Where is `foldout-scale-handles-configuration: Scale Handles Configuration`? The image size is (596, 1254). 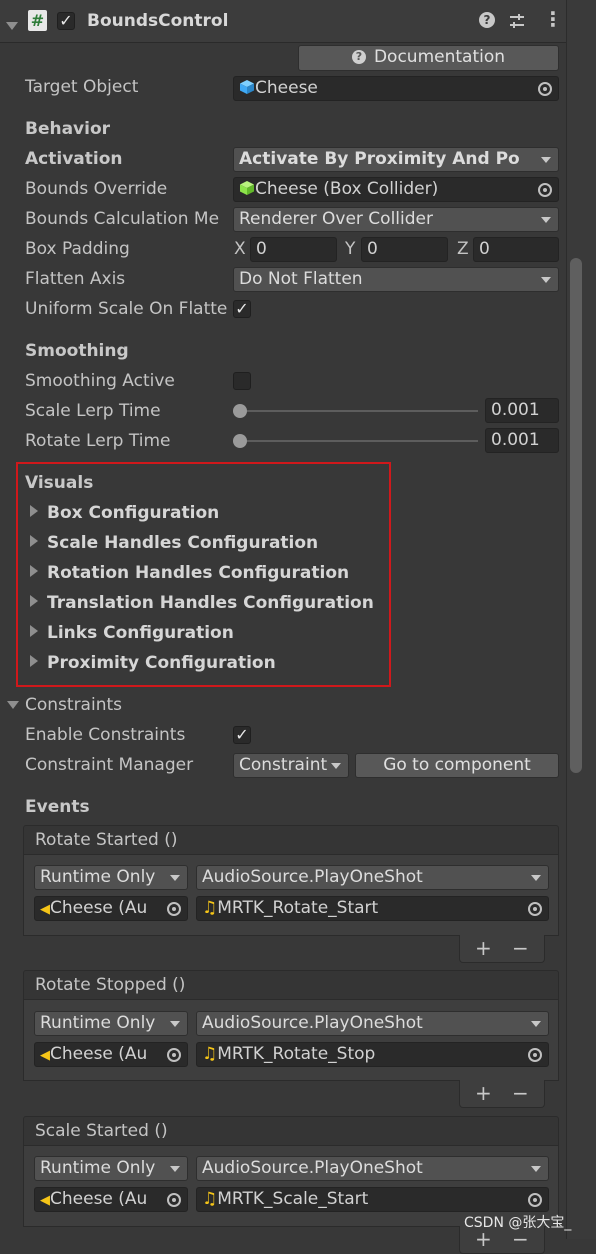 foldout-scale-handles-configuration: Scale Handles Configuration is located at coordinates (174, 543).